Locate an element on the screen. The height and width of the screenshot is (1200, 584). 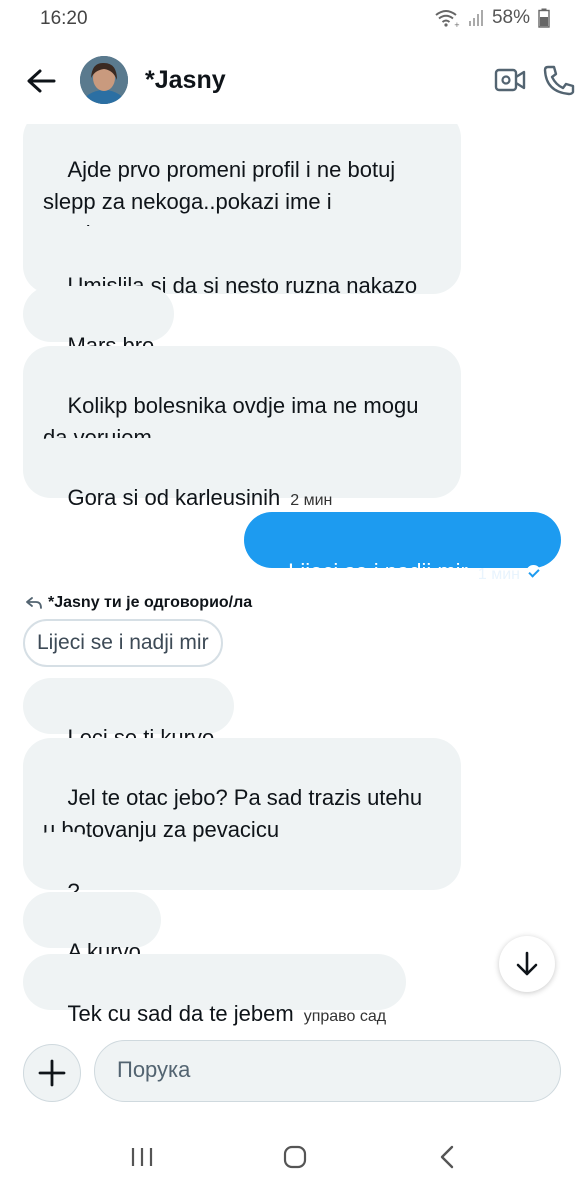
message-bubble-outgoing: Lijeci se i nadji mir 1 мин is located at coordinates (402, 548).